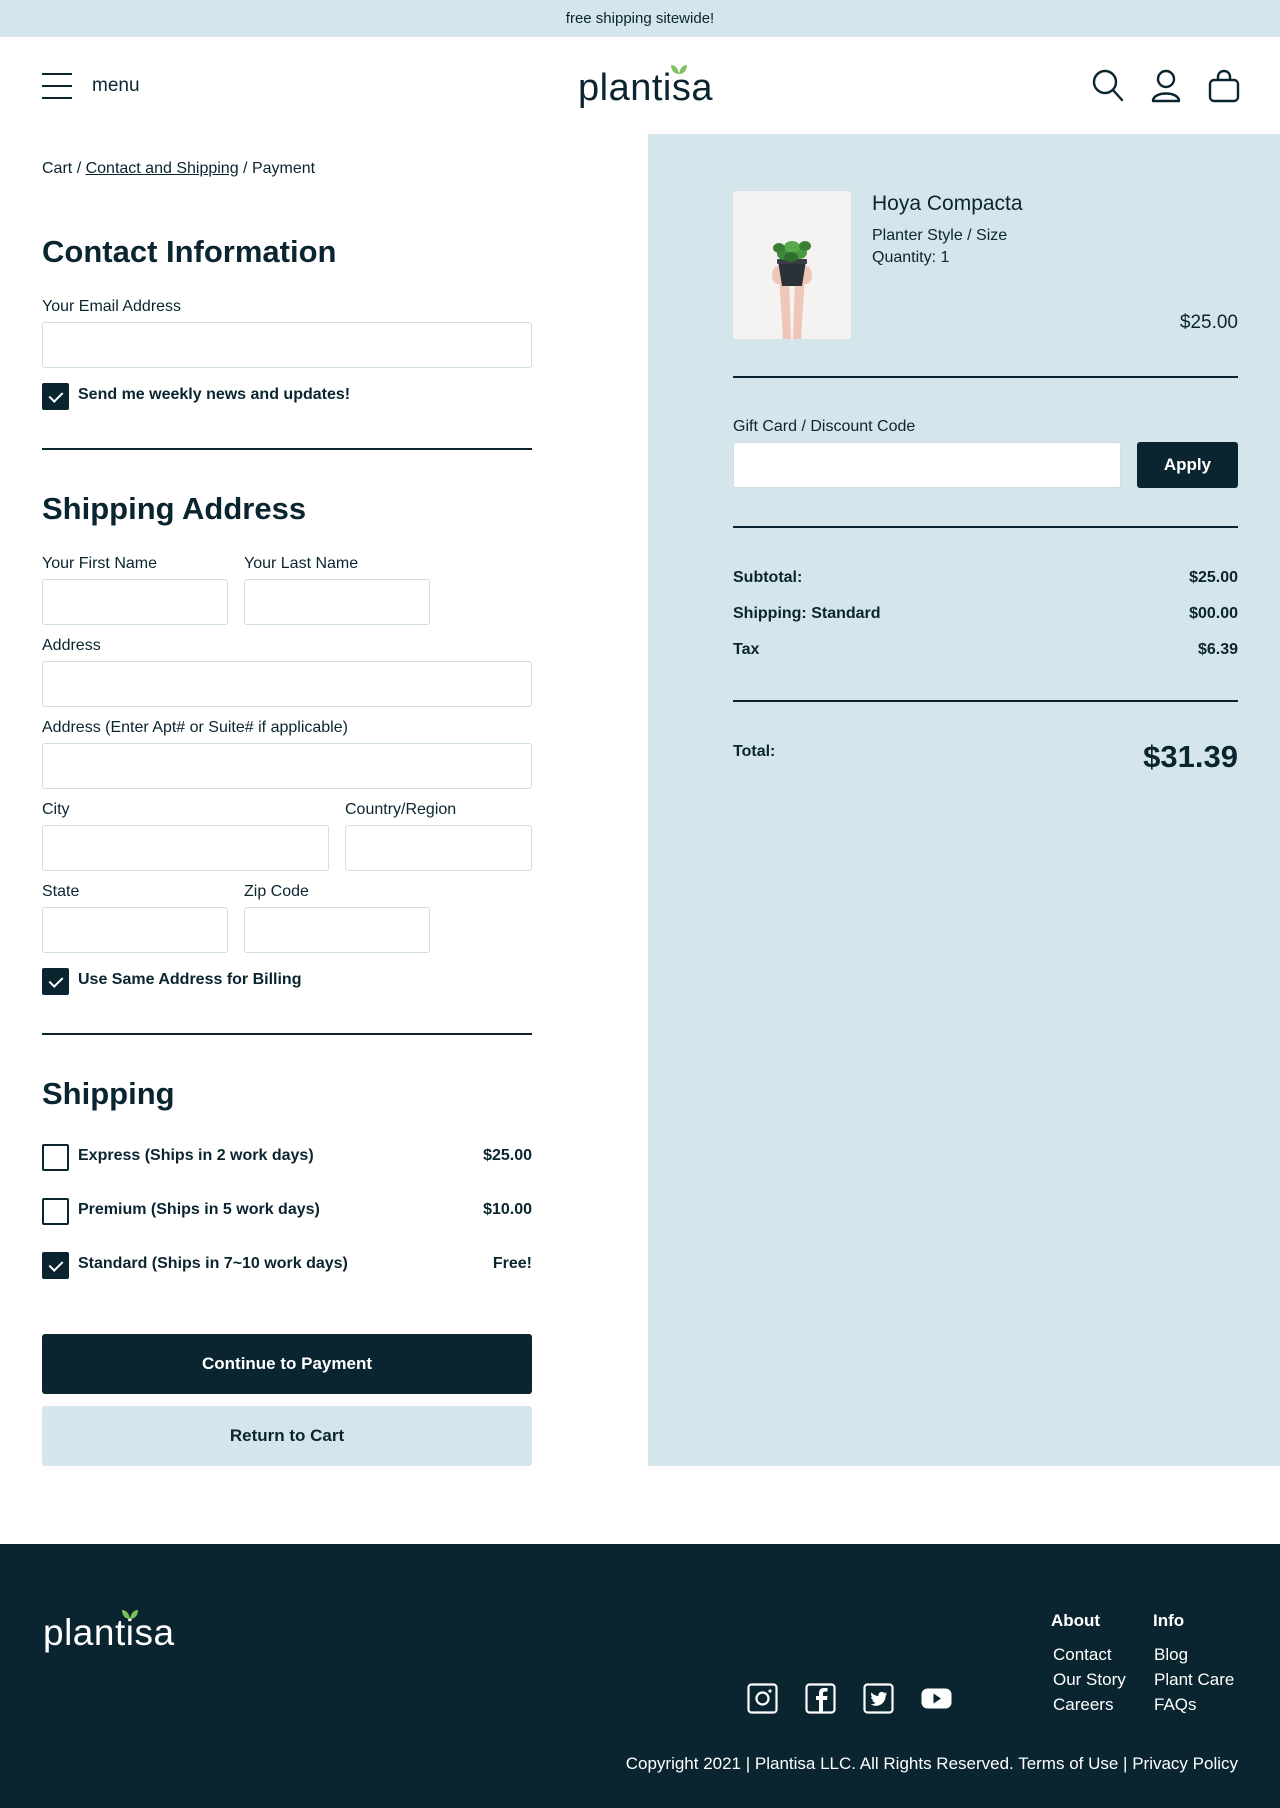 Image resolution: width=1280 pixels, height=1808 pixels. I want to click on product-variant: Planter Style / Size, so click(940, 235).